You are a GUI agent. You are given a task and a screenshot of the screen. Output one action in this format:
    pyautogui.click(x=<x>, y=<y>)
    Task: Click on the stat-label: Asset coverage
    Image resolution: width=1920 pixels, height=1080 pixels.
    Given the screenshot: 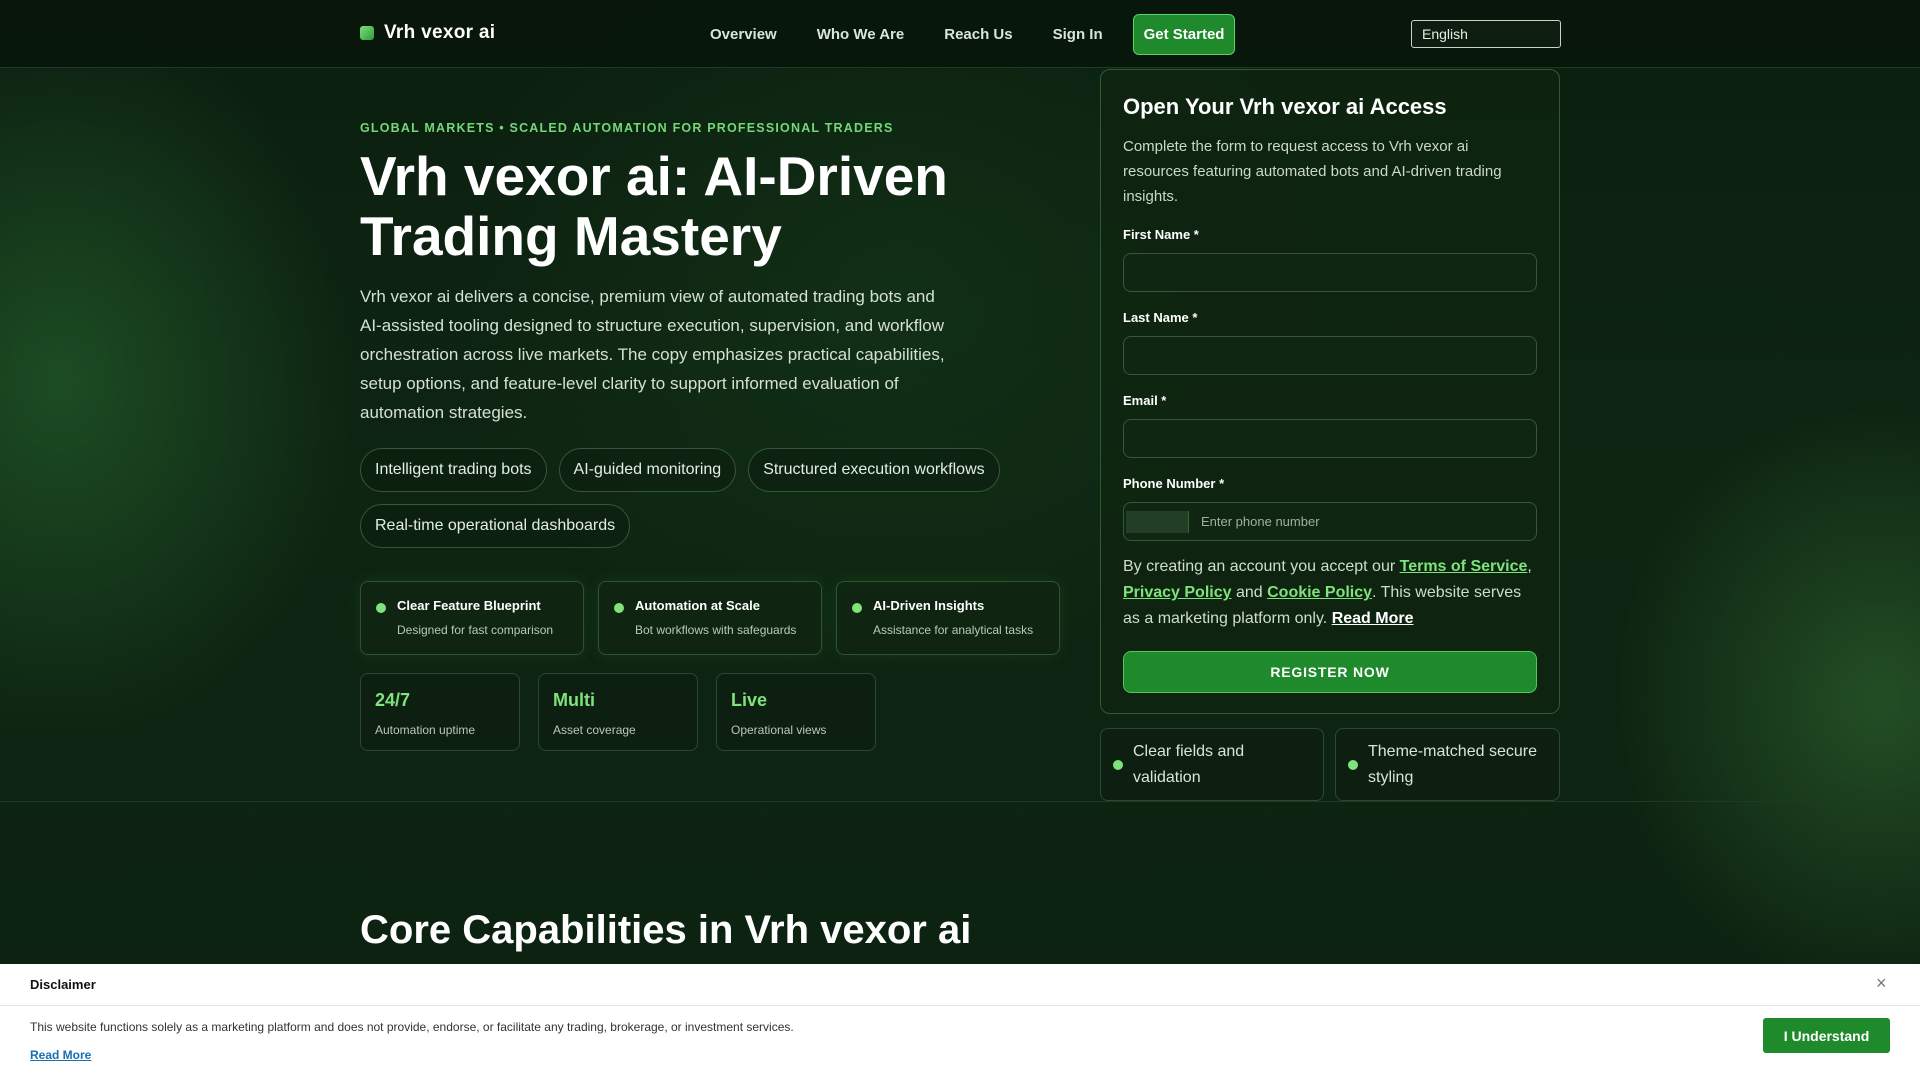 What is the action you would take?
    pyautogui.click(x=594, y=730)
    